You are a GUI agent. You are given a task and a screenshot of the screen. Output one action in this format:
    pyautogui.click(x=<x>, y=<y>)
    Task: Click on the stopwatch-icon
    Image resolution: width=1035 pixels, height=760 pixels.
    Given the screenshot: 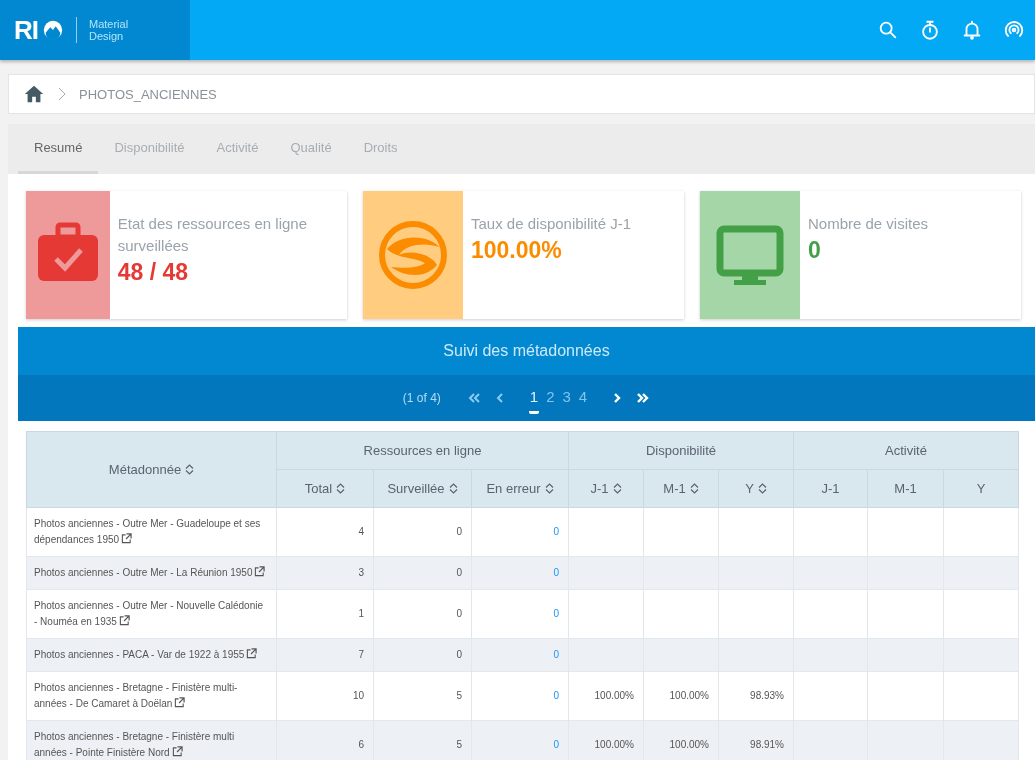 What is the action you would take?
    pyautogui.click(x=930, y=30)
    